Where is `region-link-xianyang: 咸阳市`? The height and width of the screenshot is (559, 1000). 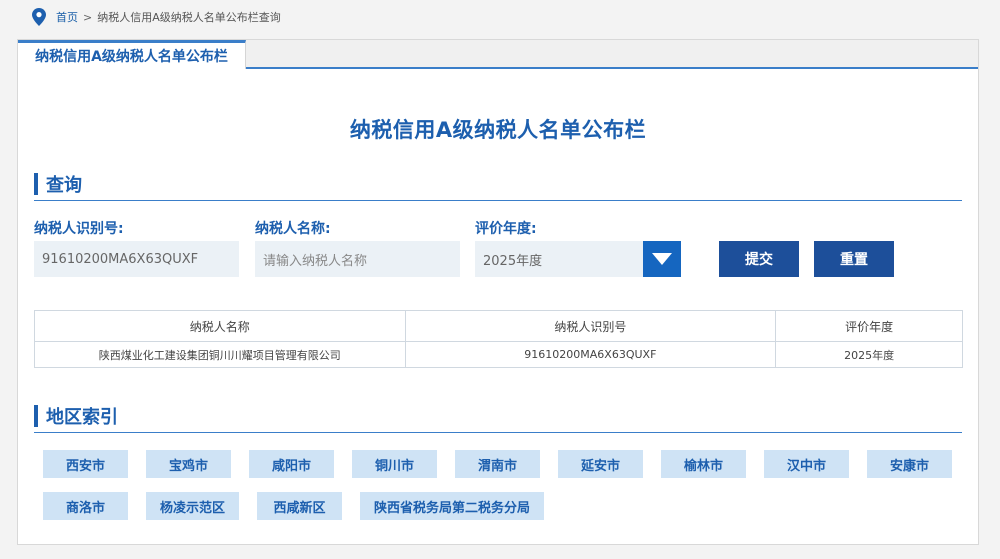 region-link-xianyang: 咸阳市 is located at coordinates (291, 464).